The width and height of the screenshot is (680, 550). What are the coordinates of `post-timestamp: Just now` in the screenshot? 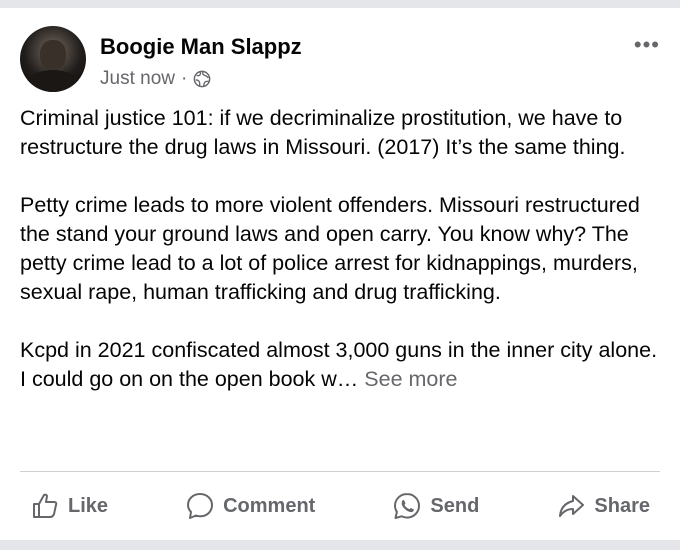 It's located at (137, 79).